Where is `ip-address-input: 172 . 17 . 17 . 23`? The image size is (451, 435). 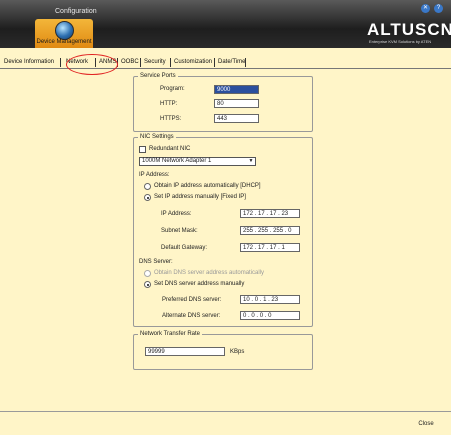 ip-address-input: 172 . 17 . 17 . 23 is located at coordinates (270, 213).